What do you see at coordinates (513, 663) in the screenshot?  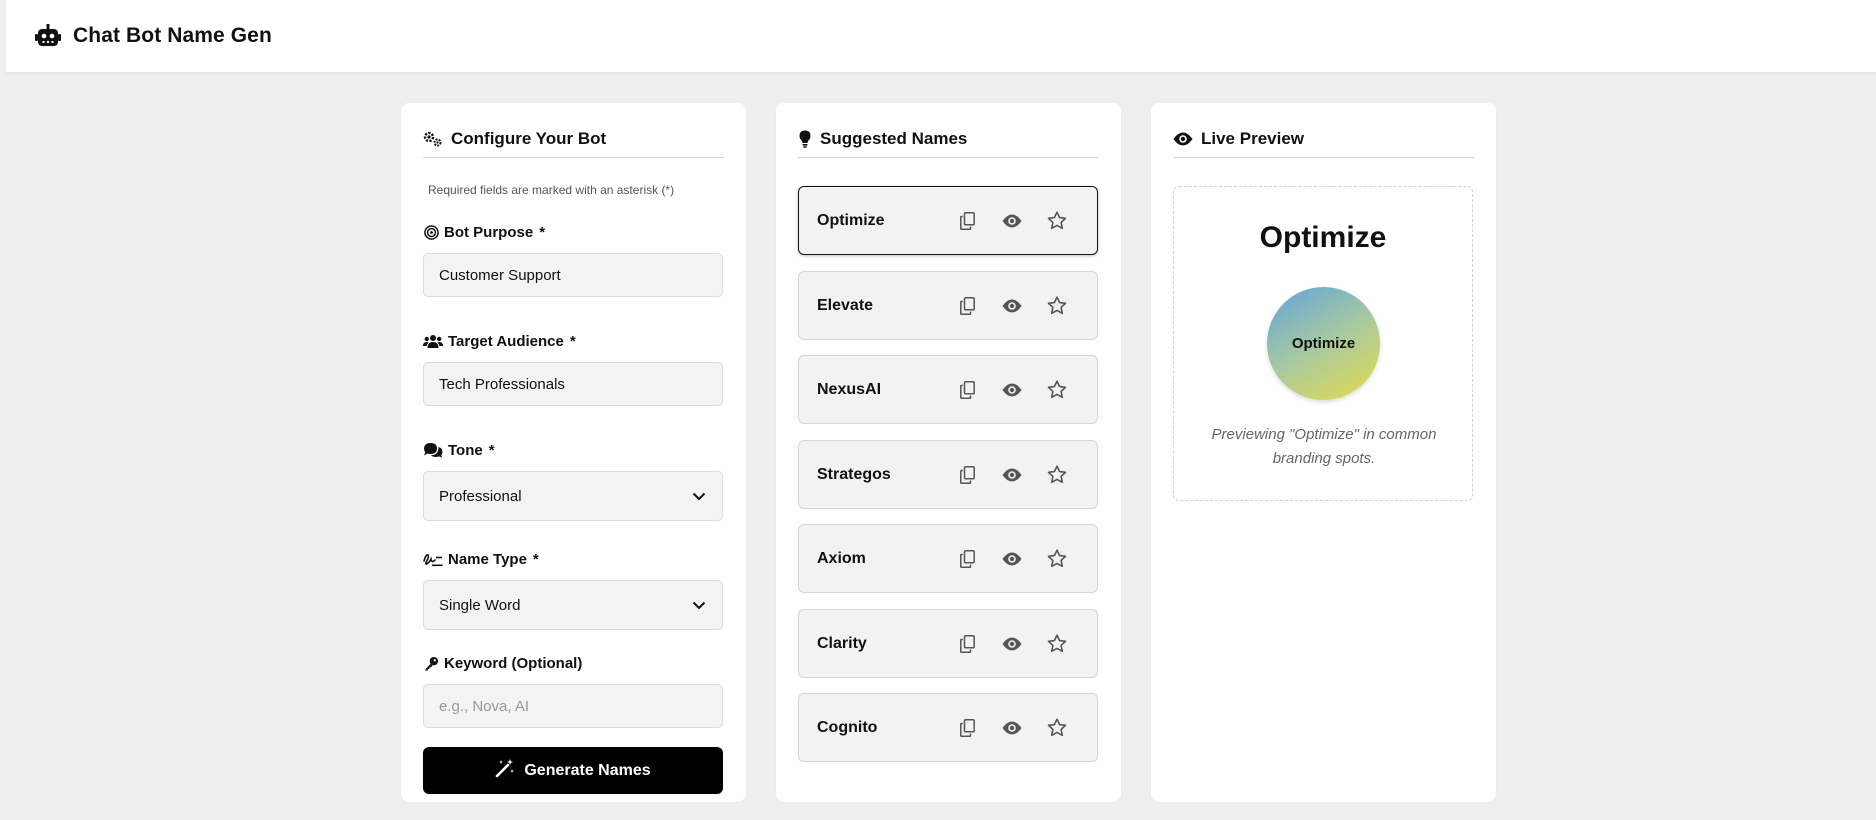 I see `keyword-label-text: Keyword (Optional)` at bounding box center [513, 663].